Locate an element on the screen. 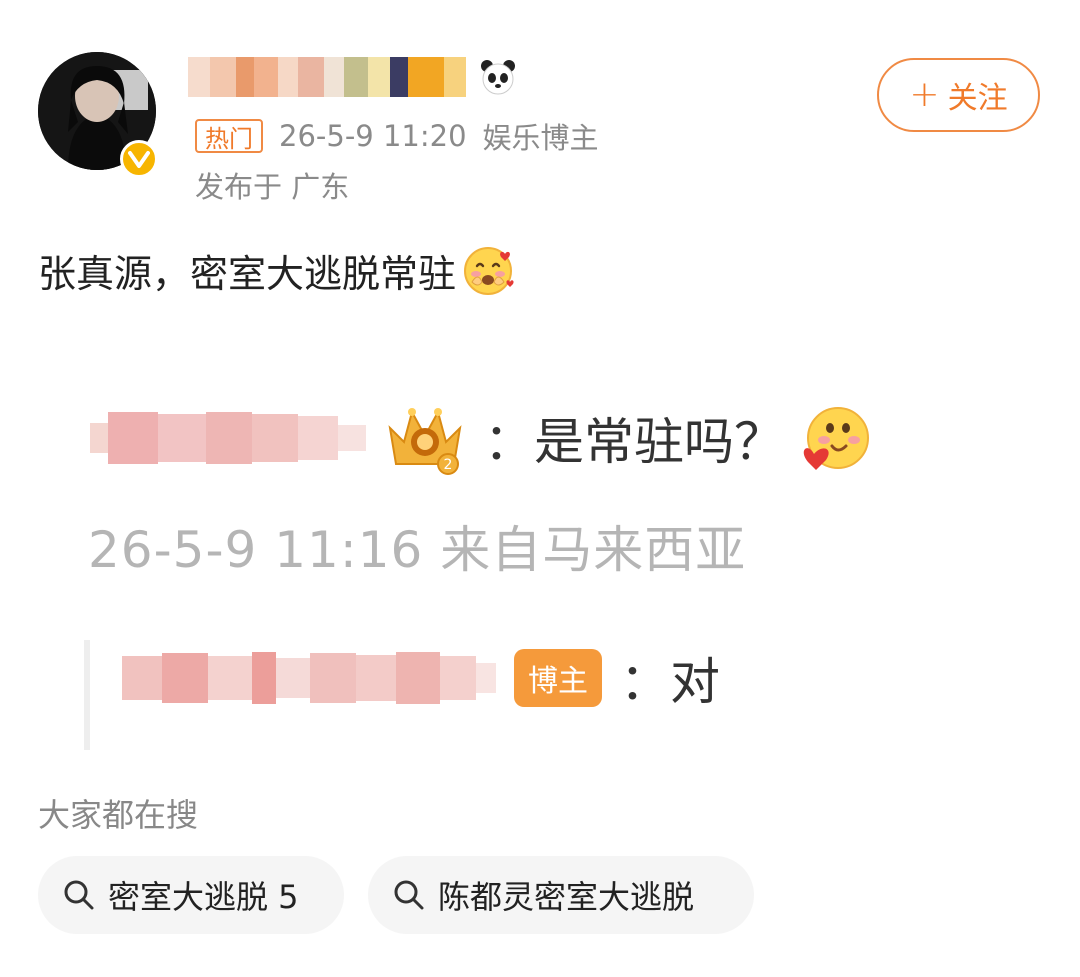  search-chip-2: 陈都灵密室大逃脱 is located at coordinates (561, 895).